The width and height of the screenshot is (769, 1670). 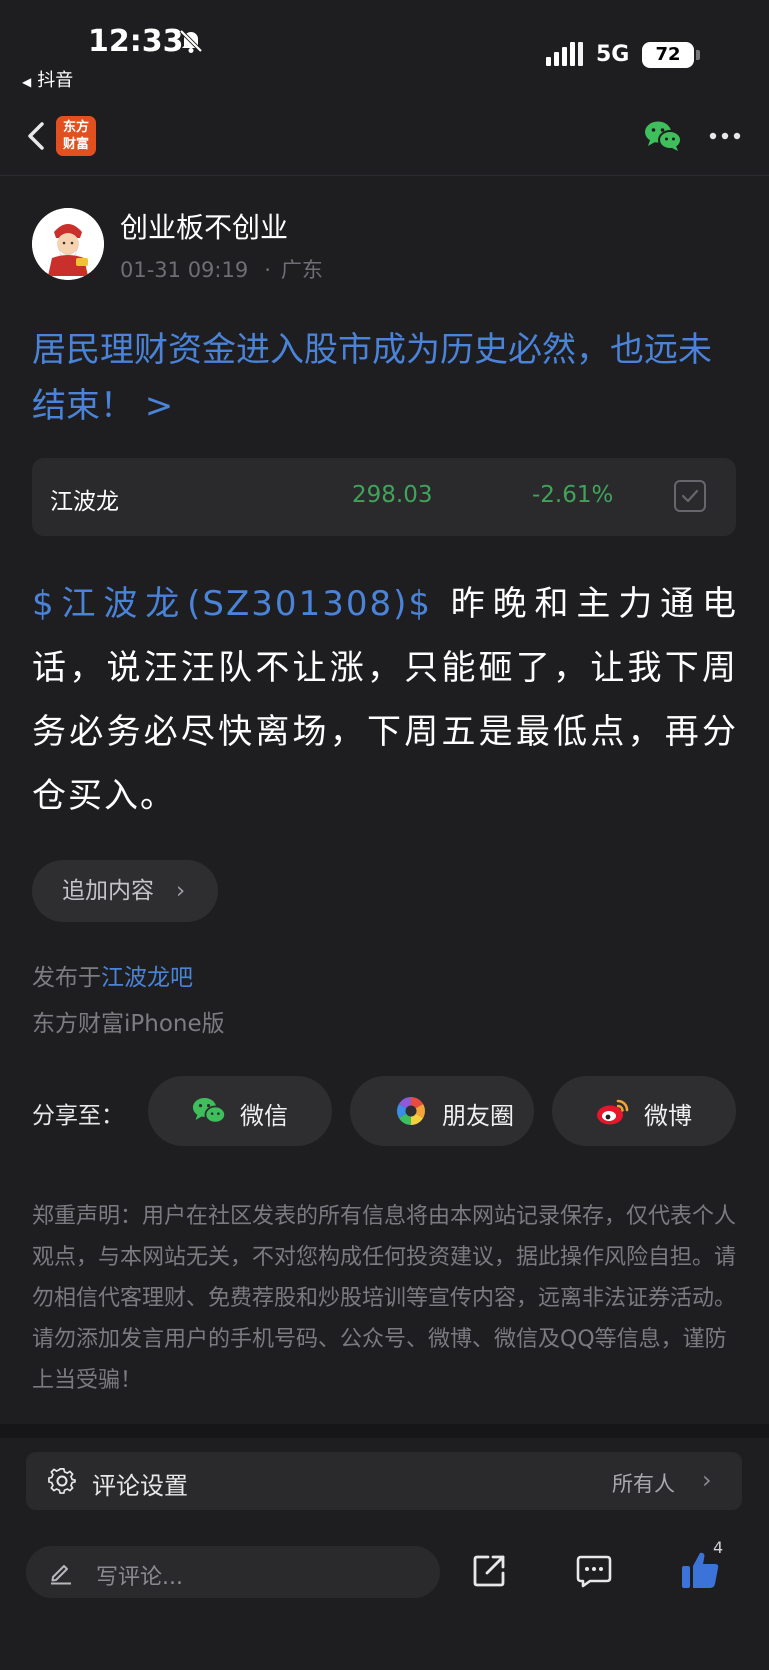 I want to click on weibo-icon, so click(x=613, y=1112).